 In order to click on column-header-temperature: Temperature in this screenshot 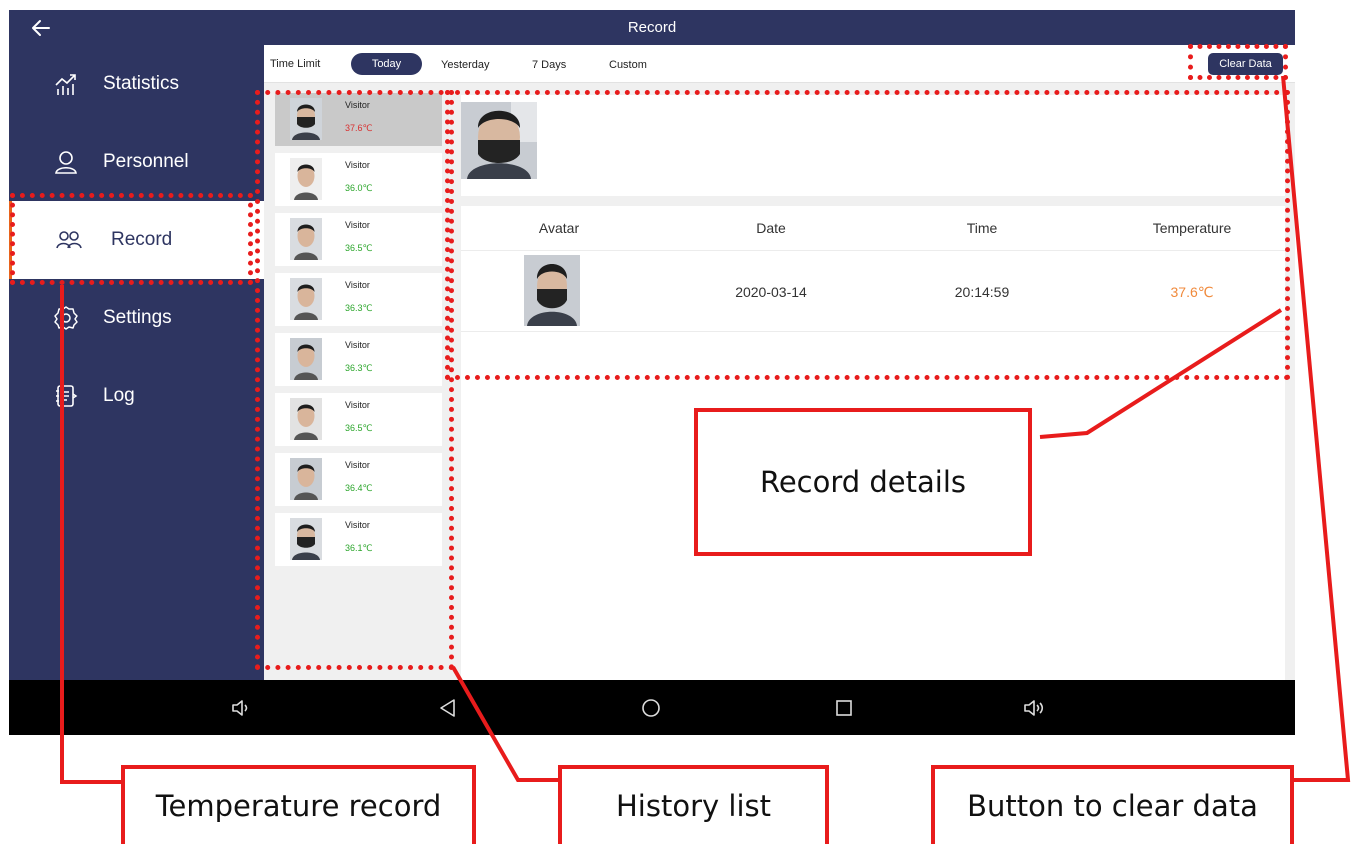, I will do `click(1192, 228)`.